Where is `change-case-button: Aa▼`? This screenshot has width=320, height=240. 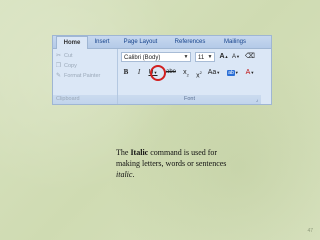
change-case-button: Aa▼ is located at coordinates (214, 72).